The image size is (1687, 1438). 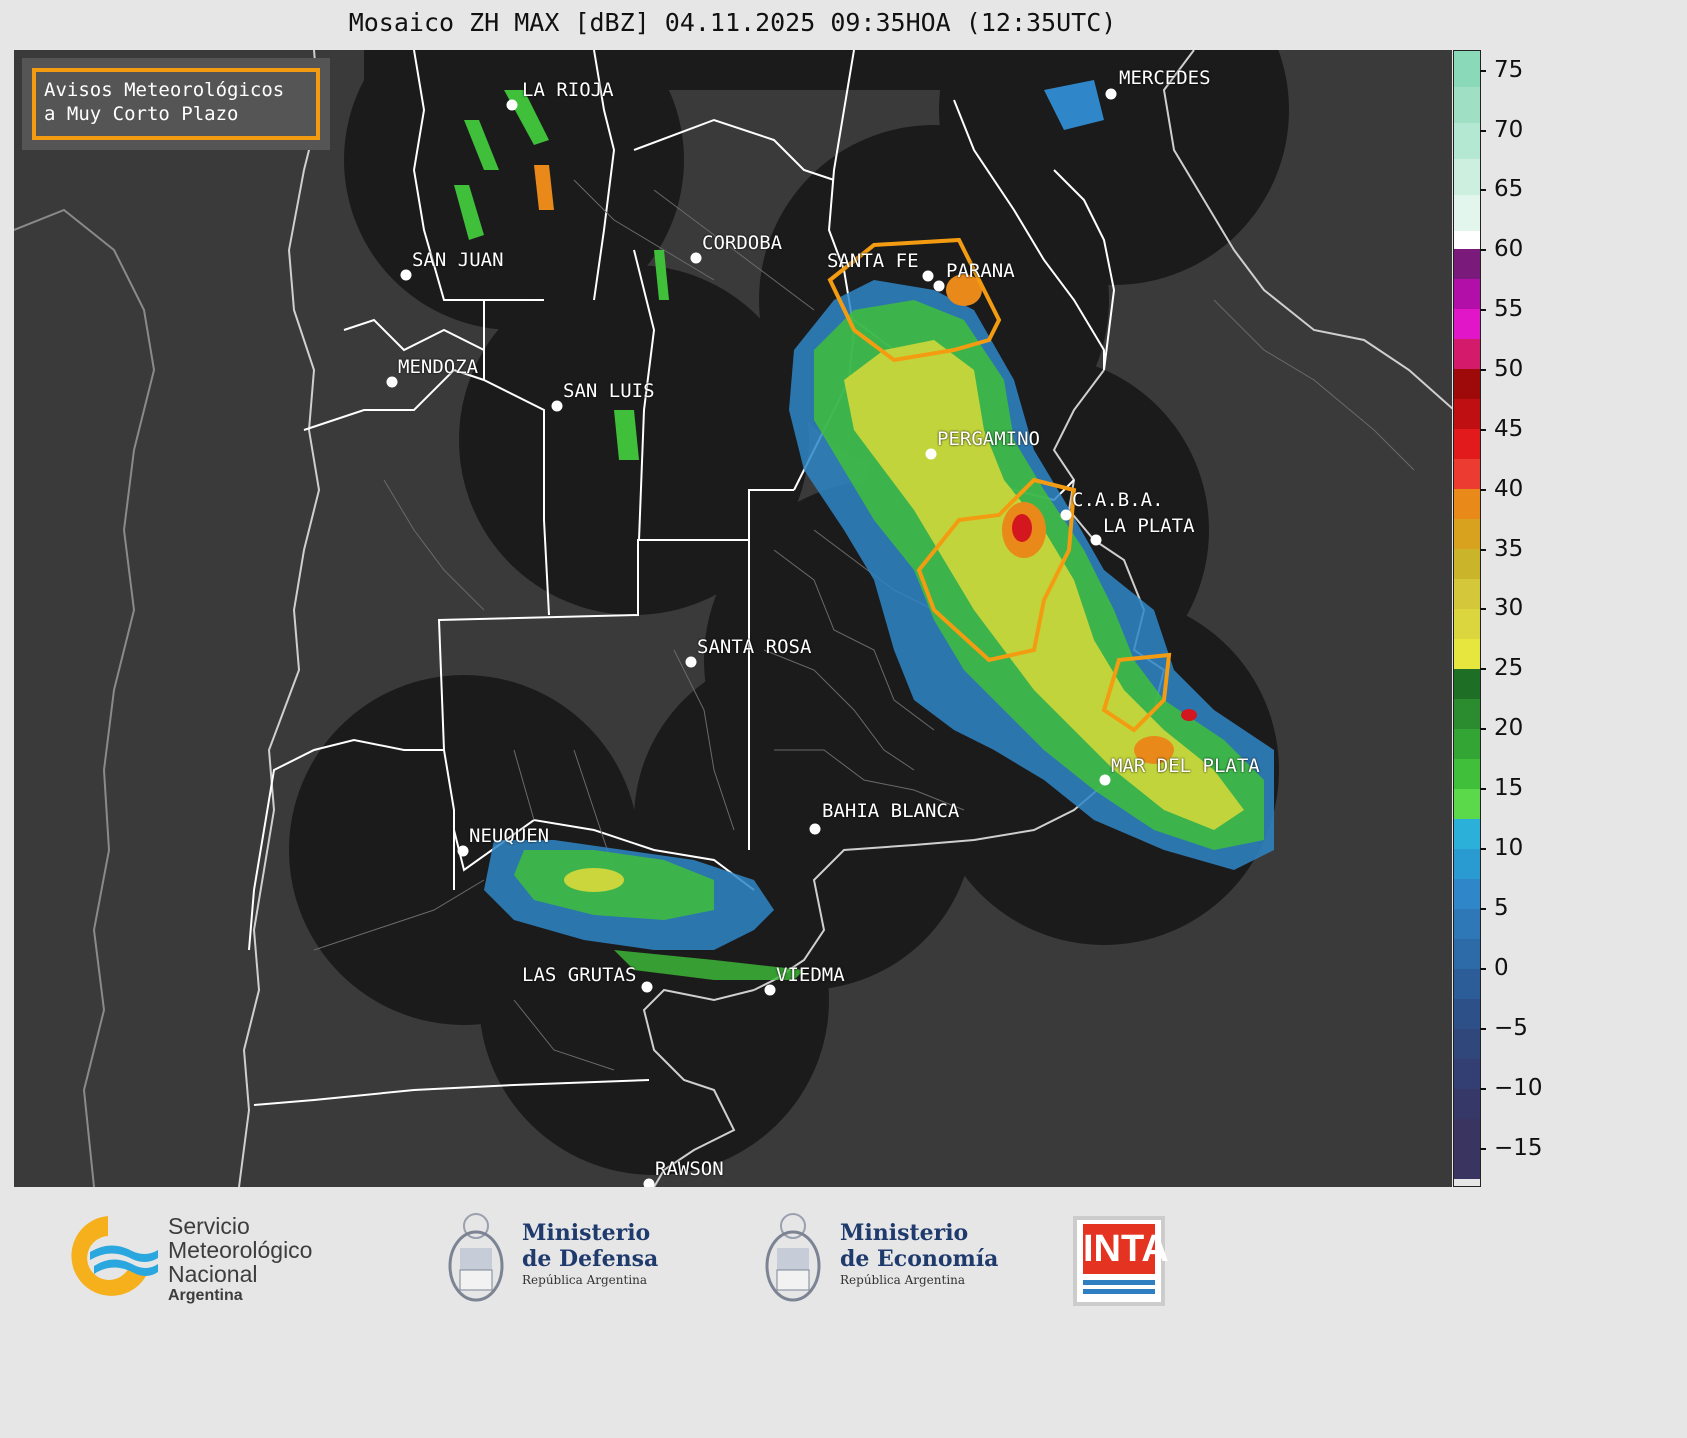 What do you see at coordinates (1504, 1028) in the screenshot?
I see `colorbar-tick: −5` at bounding box center [1504, 1028].